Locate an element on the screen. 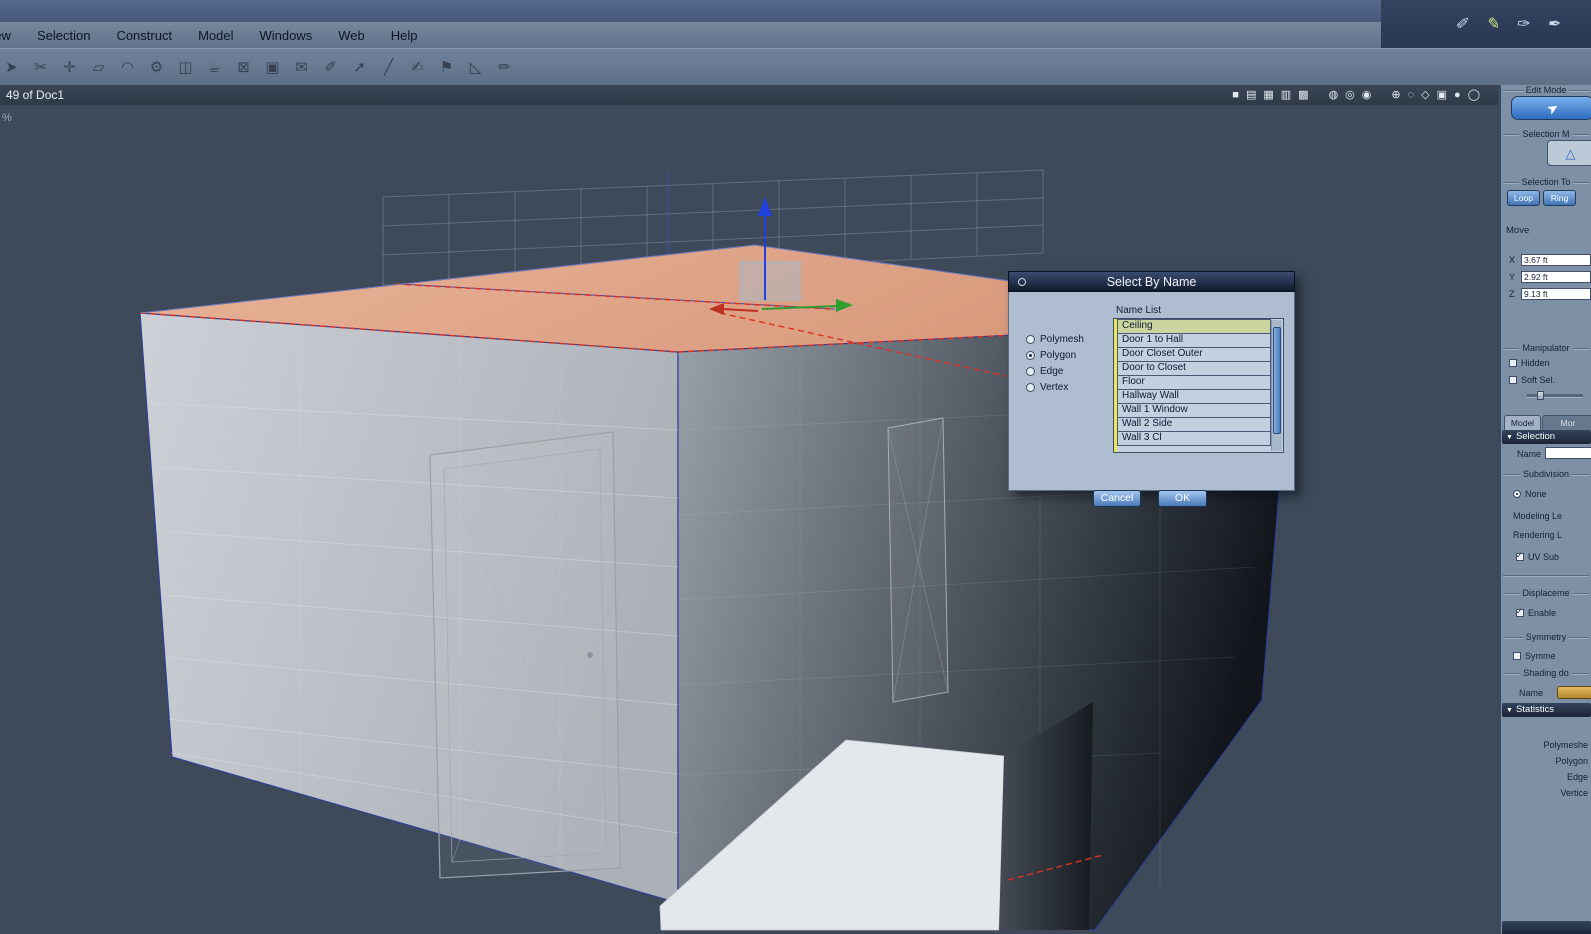  list-scrollbar is located at coordinates (1276, 385).